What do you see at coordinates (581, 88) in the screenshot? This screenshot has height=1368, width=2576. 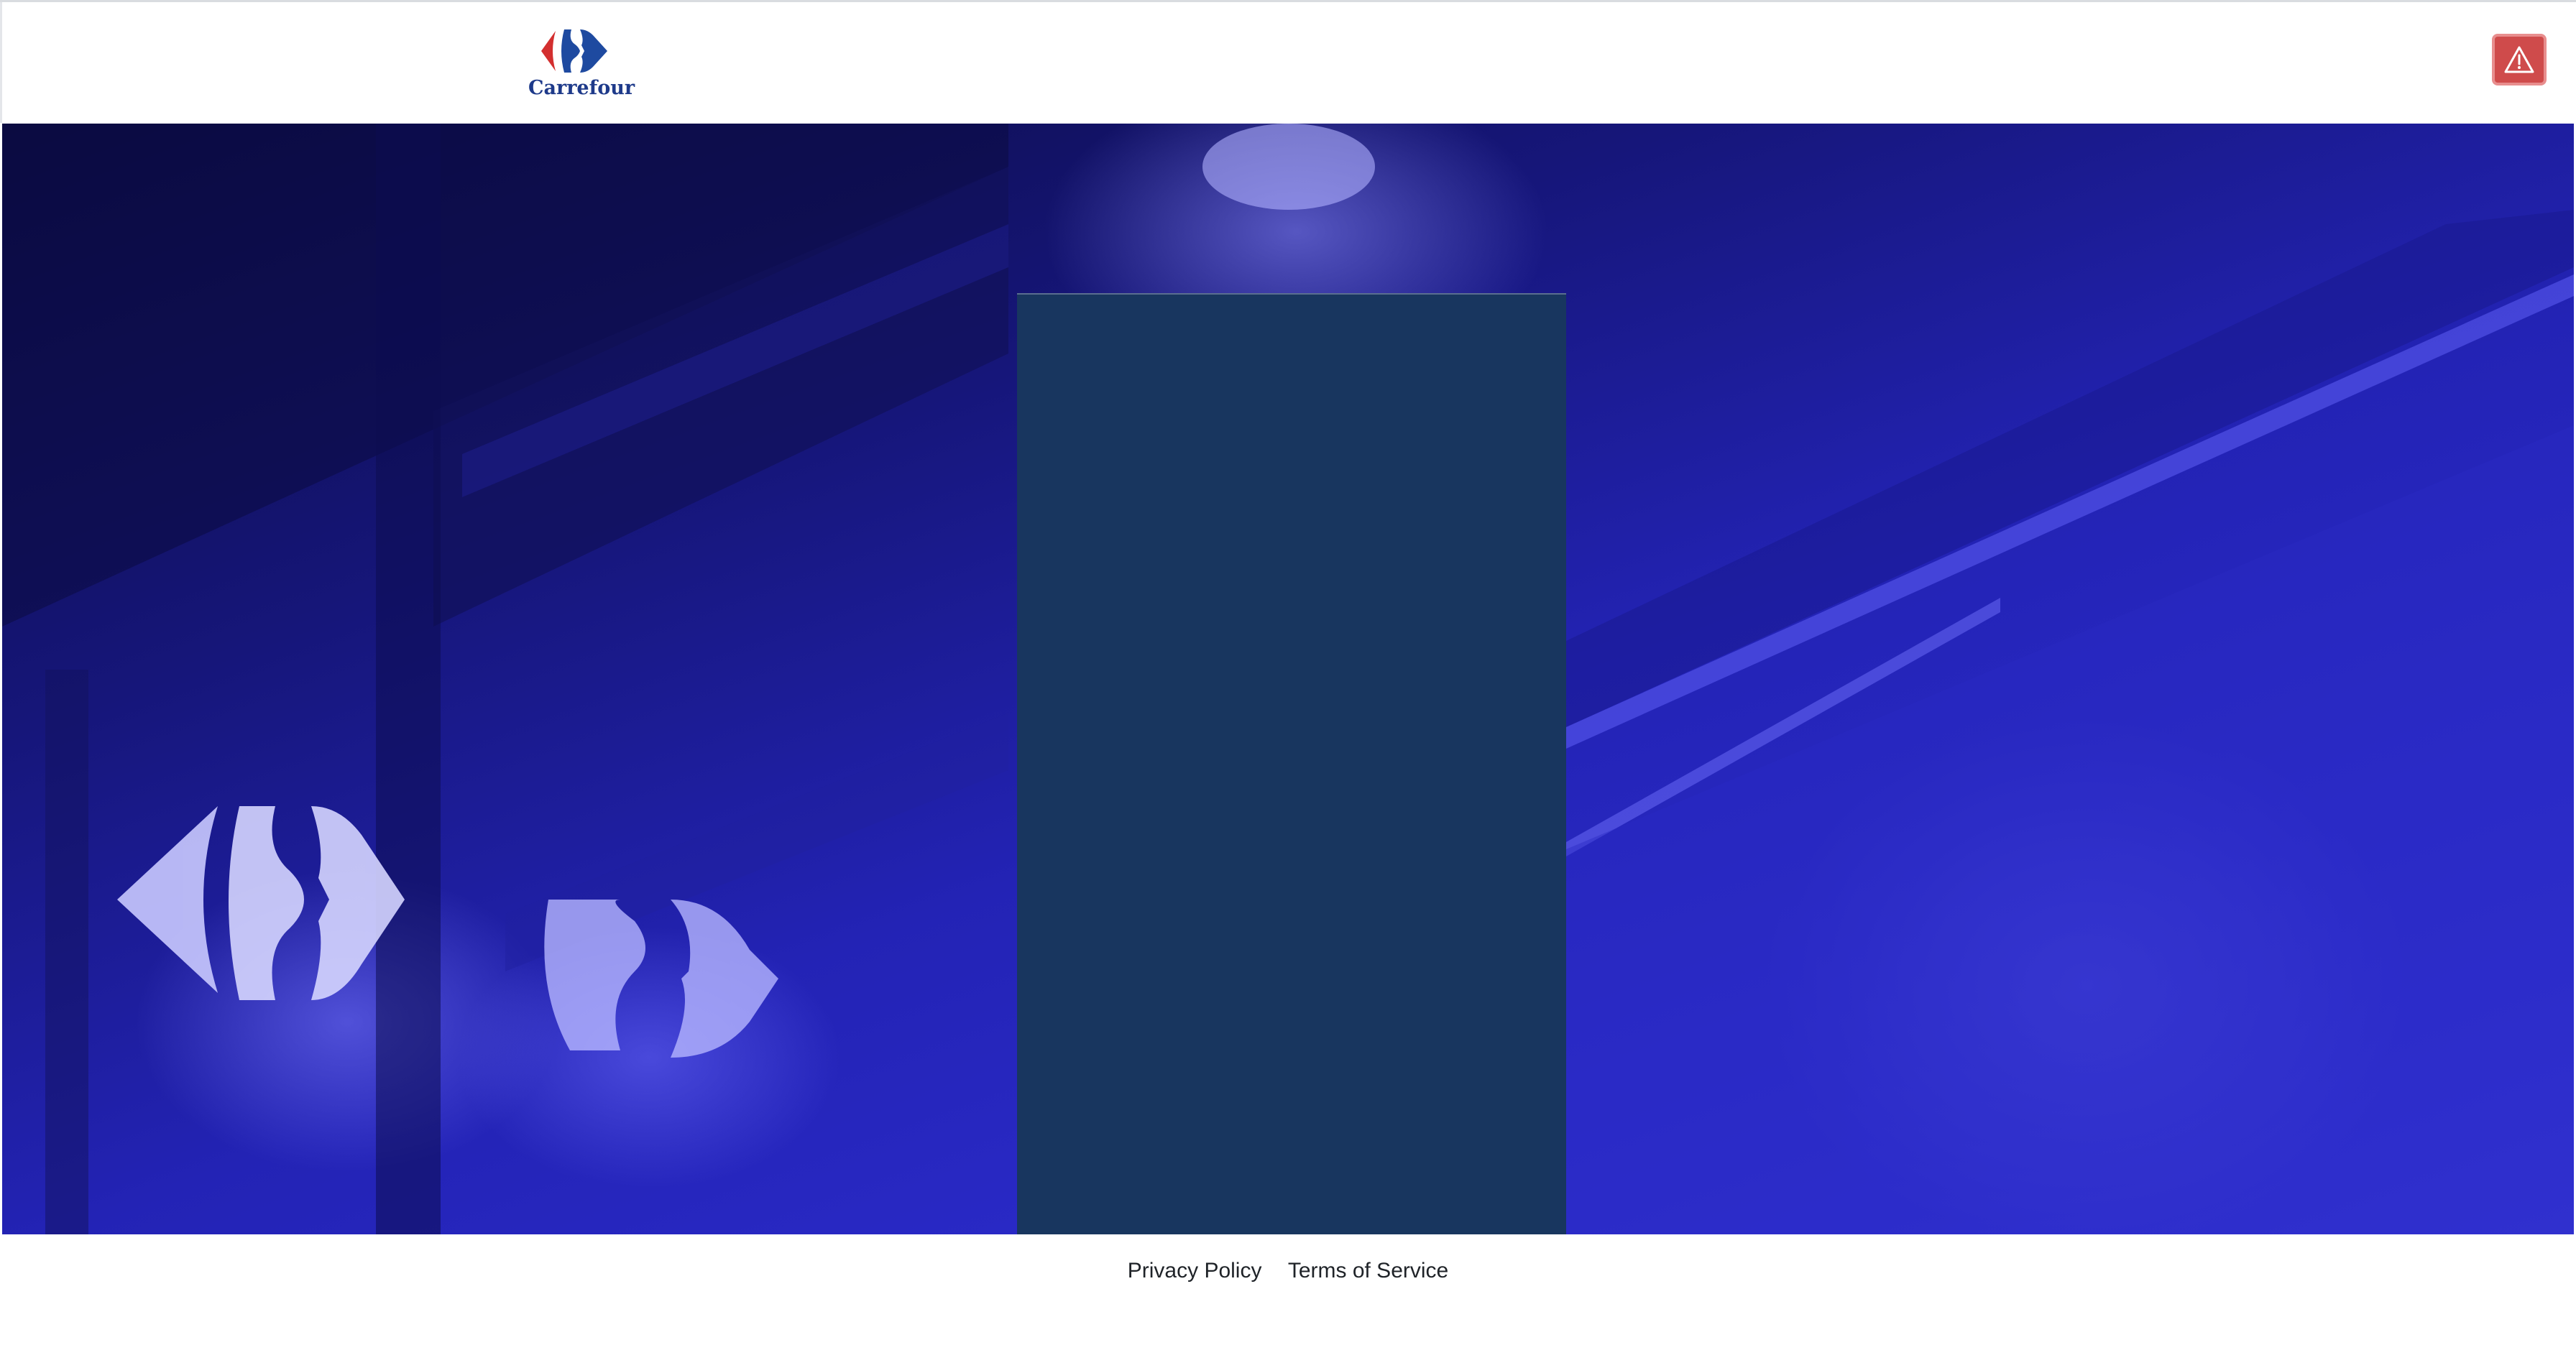 I see `logo-text: Carrefour` at bounding box center [581, 88].